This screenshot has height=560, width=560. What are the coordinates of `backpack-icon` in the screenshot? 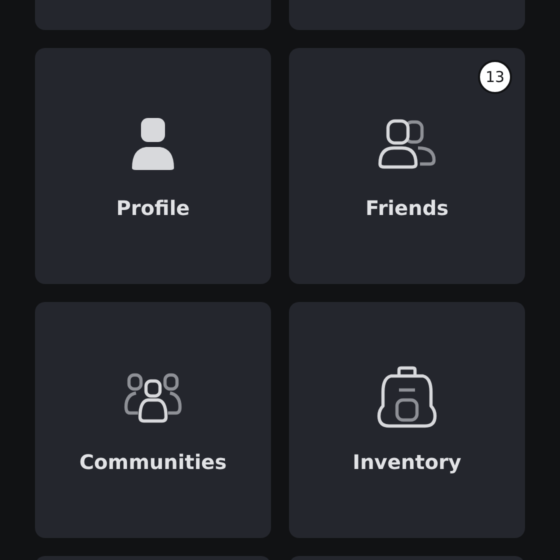 It's located at (407, 398).